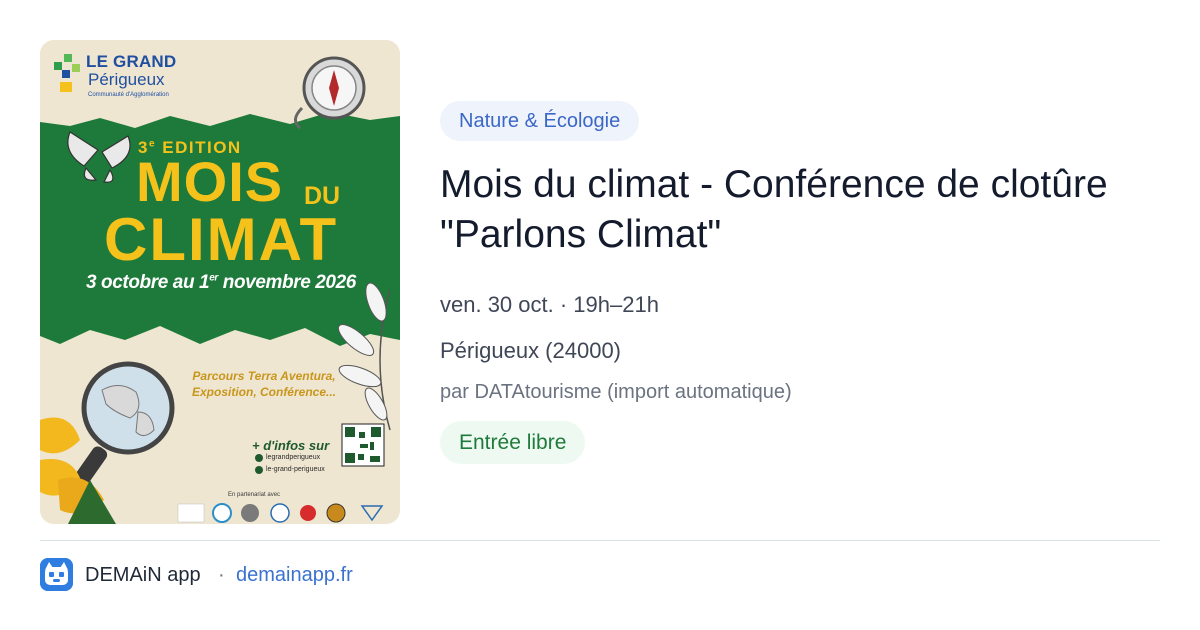  I want to click on app-name: DEMAiN app, so click(143, 575).